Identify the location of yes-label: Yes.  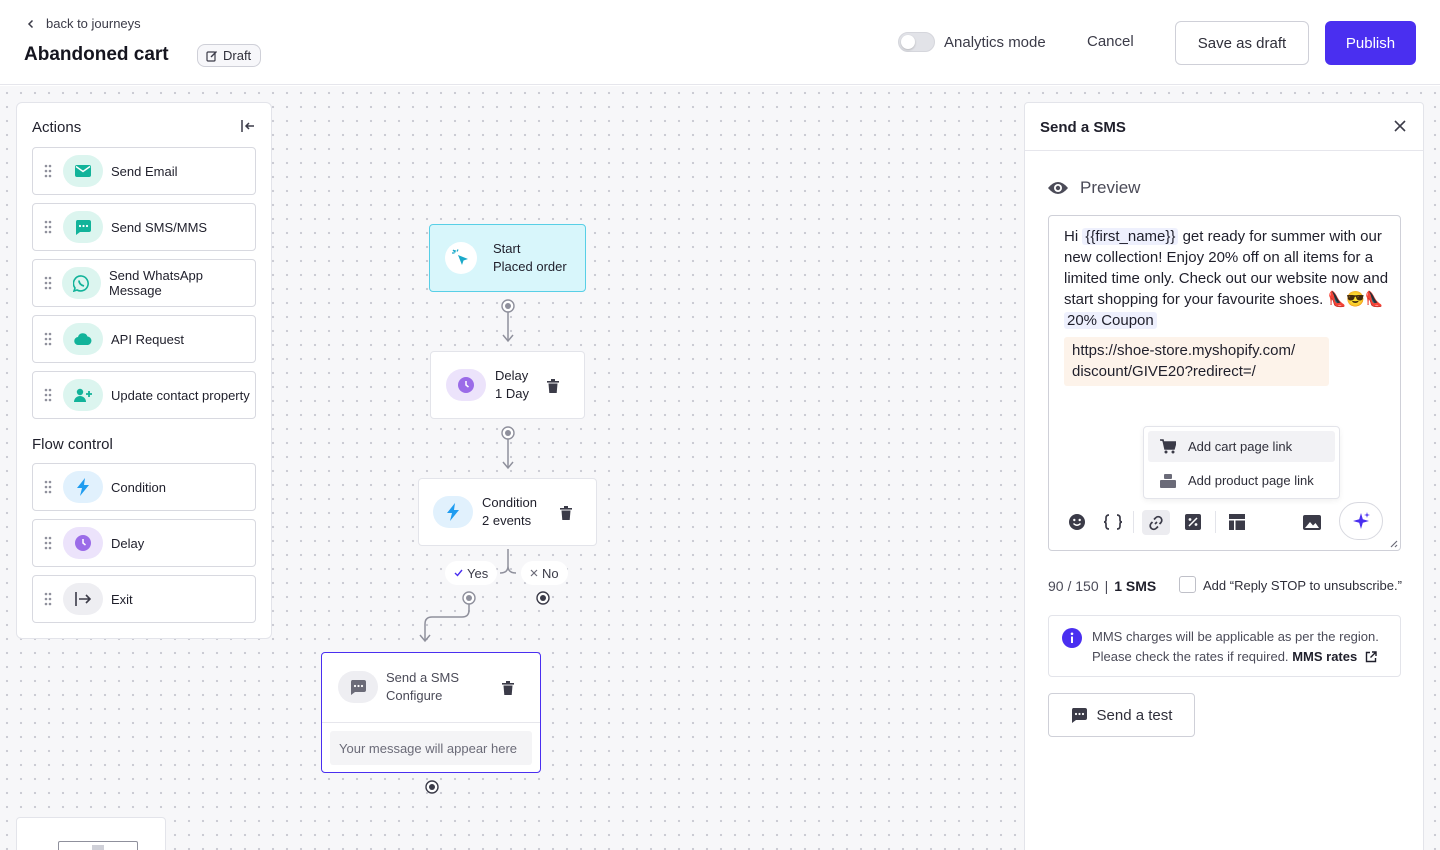
(478, 573).